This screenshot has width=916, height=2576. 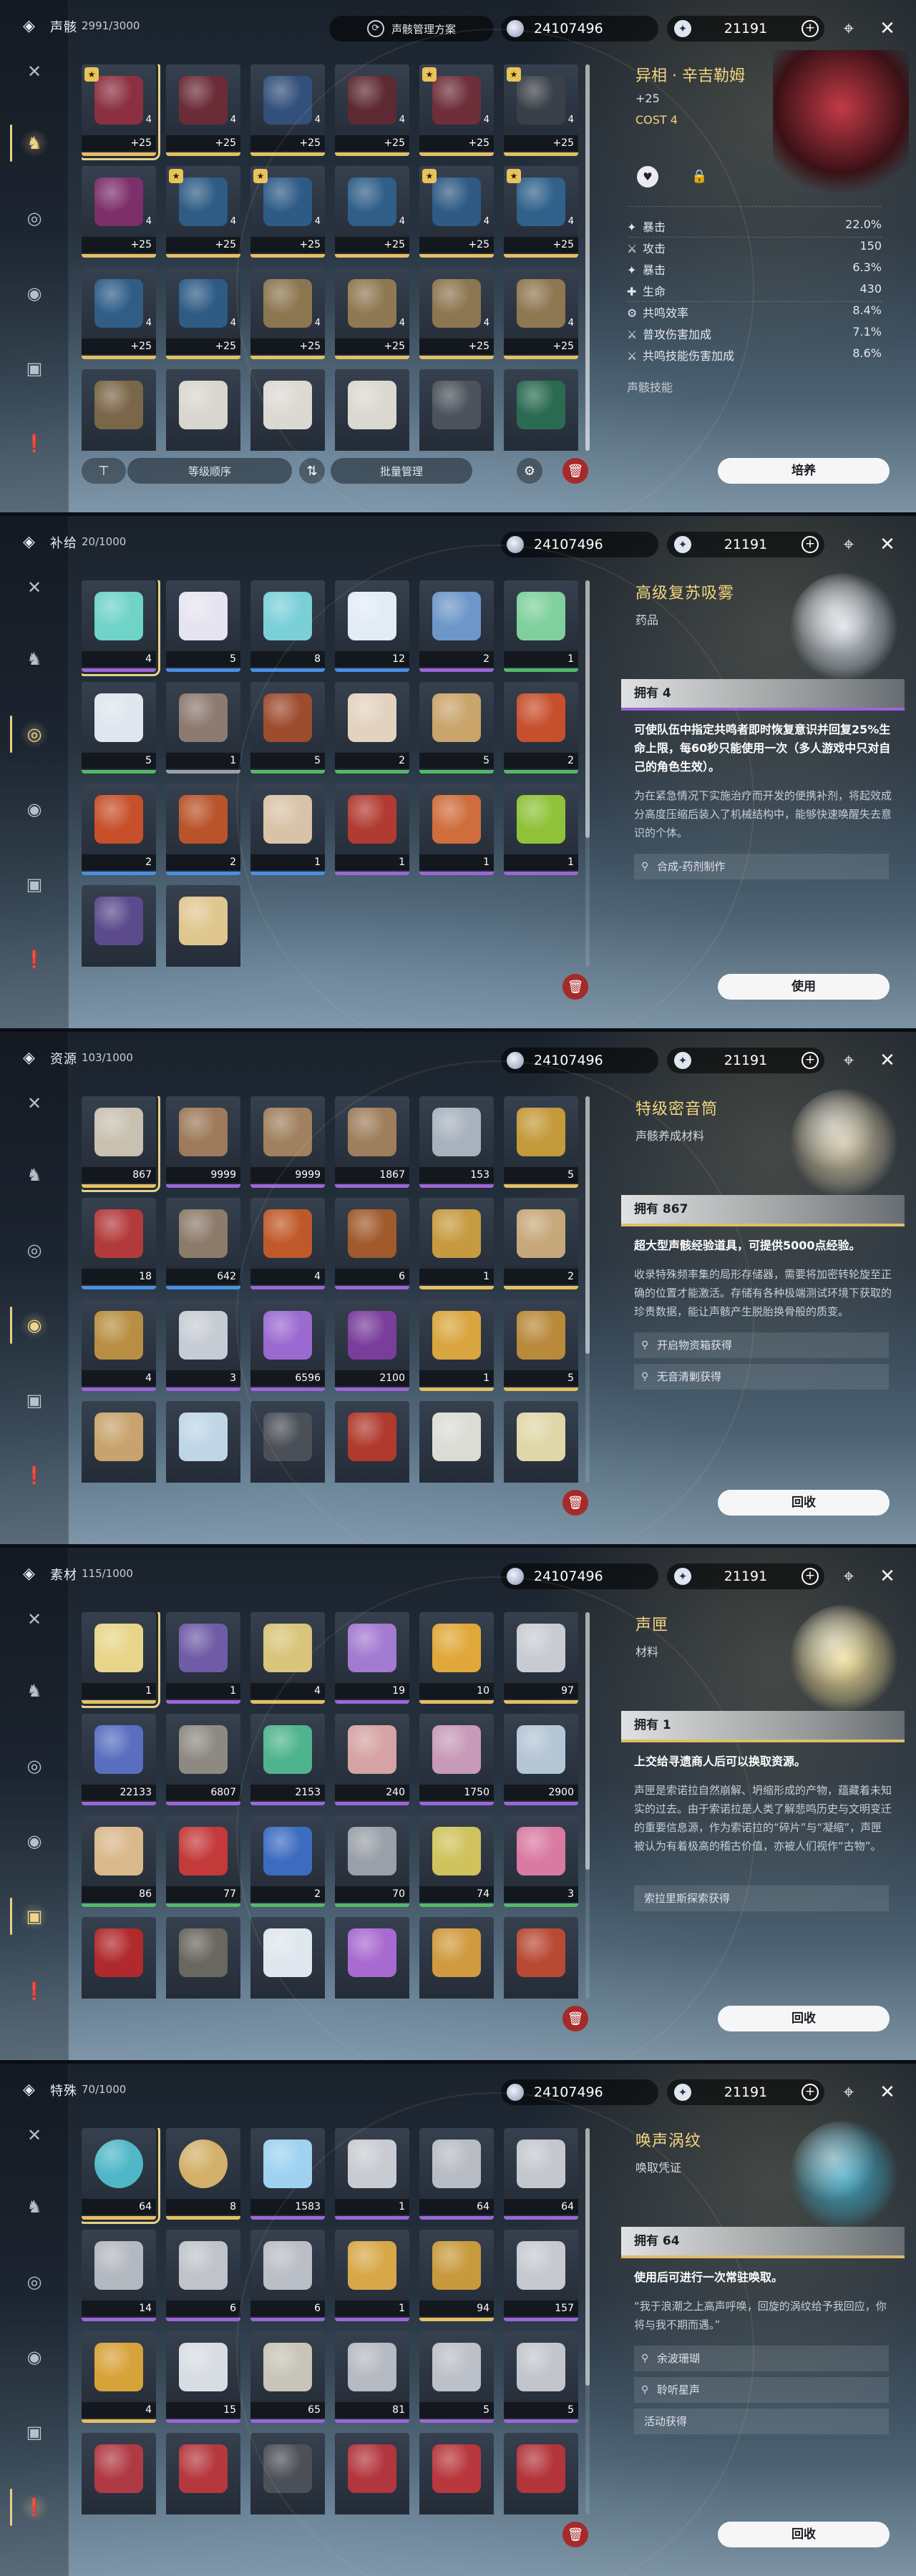 I want to click on item-slot: 867, so click(x=121, y=1144).